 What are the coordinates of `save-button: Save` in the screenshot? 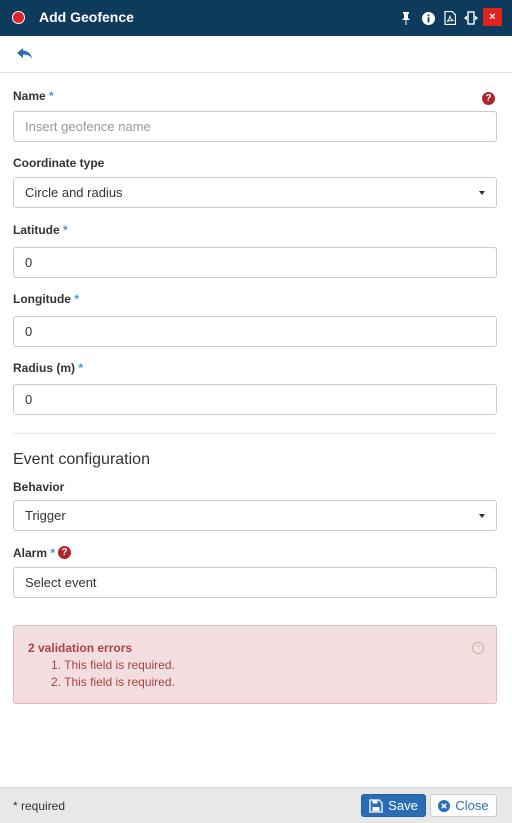 It's located at (393, 805).